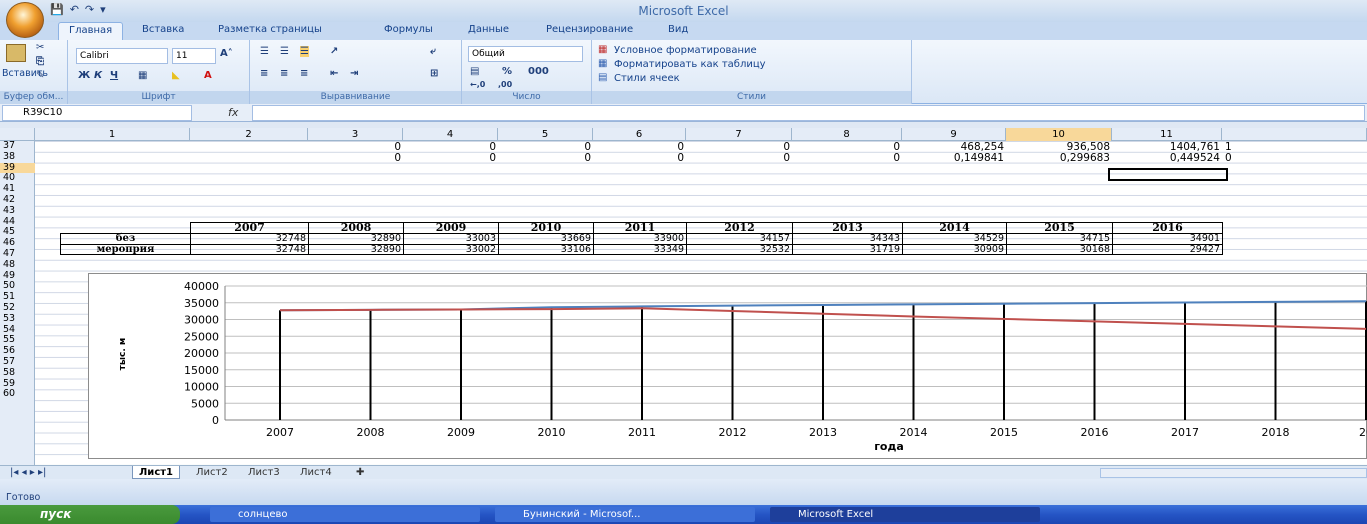  I want to click on fill-color-icon: ◣, so click(176, 75).